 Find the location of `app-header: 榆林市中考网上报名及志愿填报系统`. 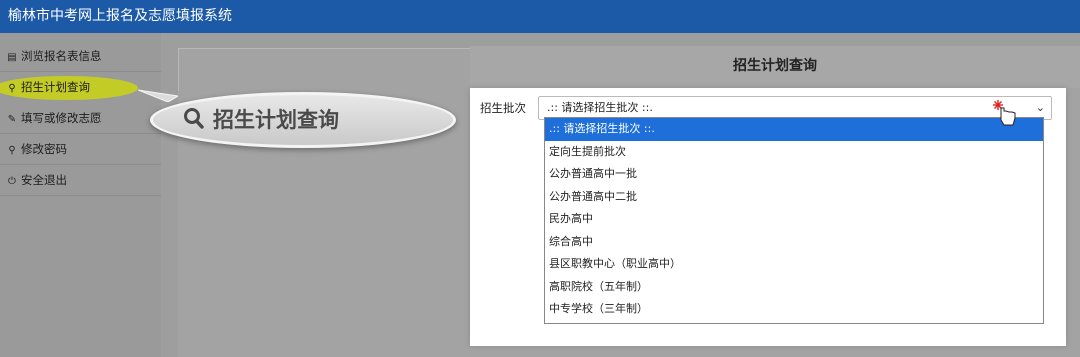

app-header: 榆林市中考网上报名及志愿填报系统 is located at coordinates (540, 16).